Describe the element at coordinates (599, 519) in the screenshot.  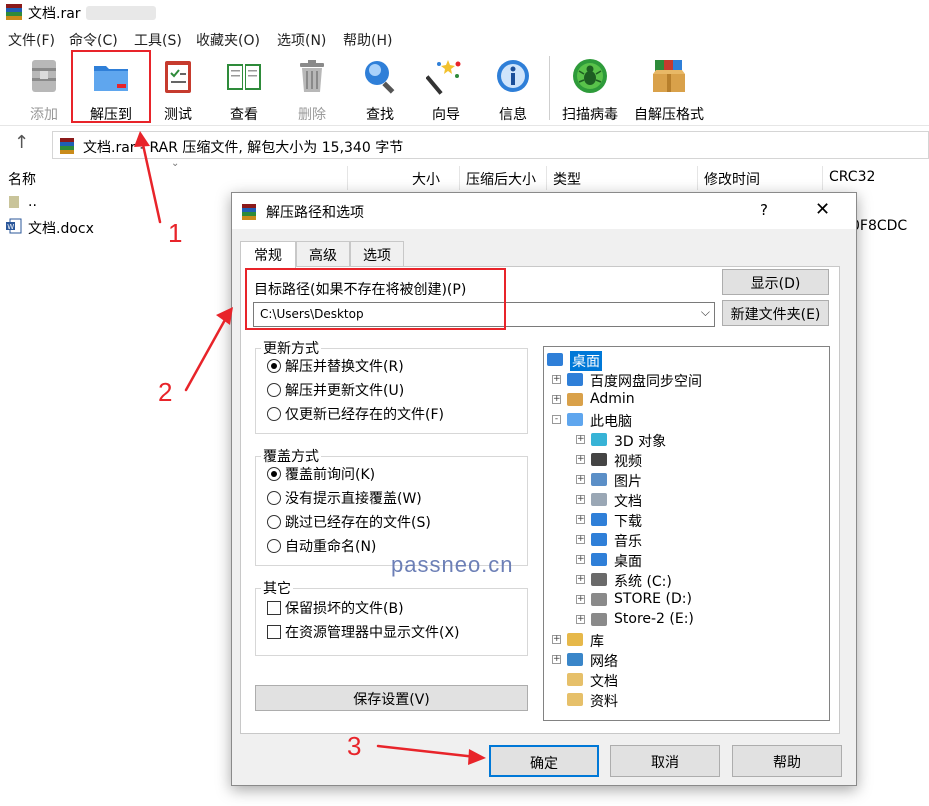
I see `download-icon` at that location.